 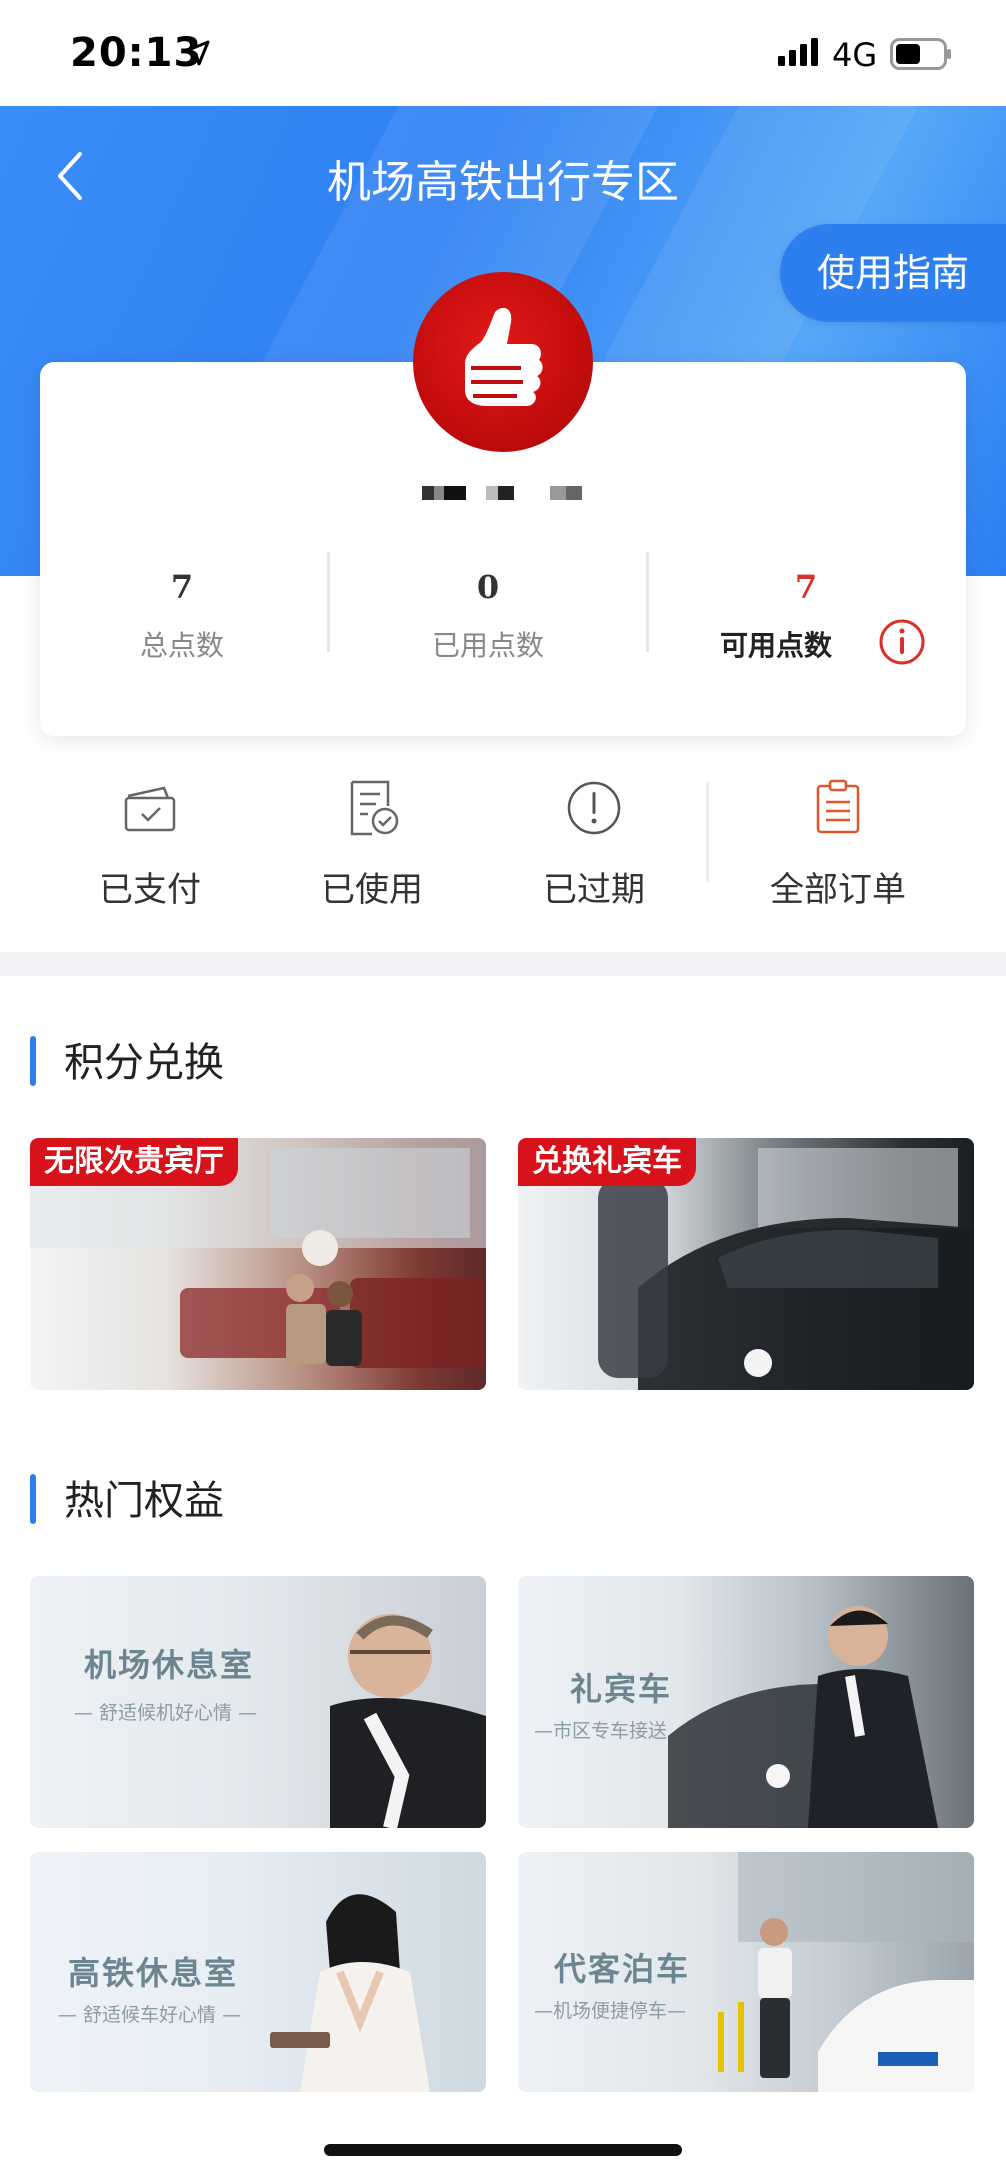 What do you see at coordinates (503, 53) in the screenshot?
I see `status-bar: 20:13 4G` at bounding box center [503, 53].